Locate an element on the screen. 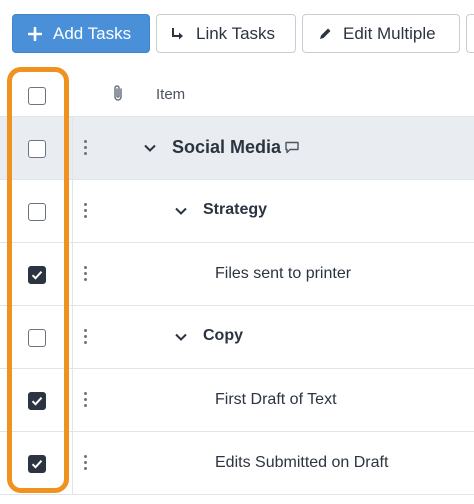 This screenshot has height=504, width=474. table-row: Copy is located at coordinates (237, 337).